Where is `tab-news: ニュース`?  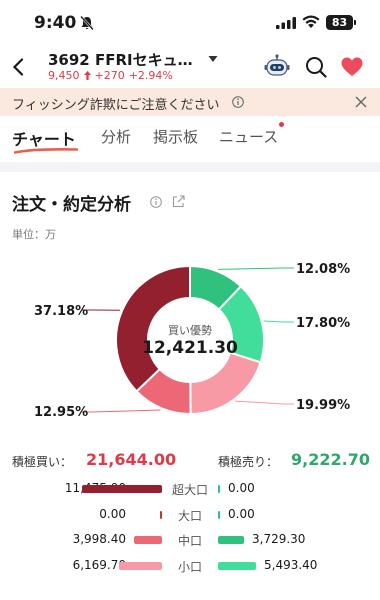
tab-news: ニュース is located at coordinates (248, 136).